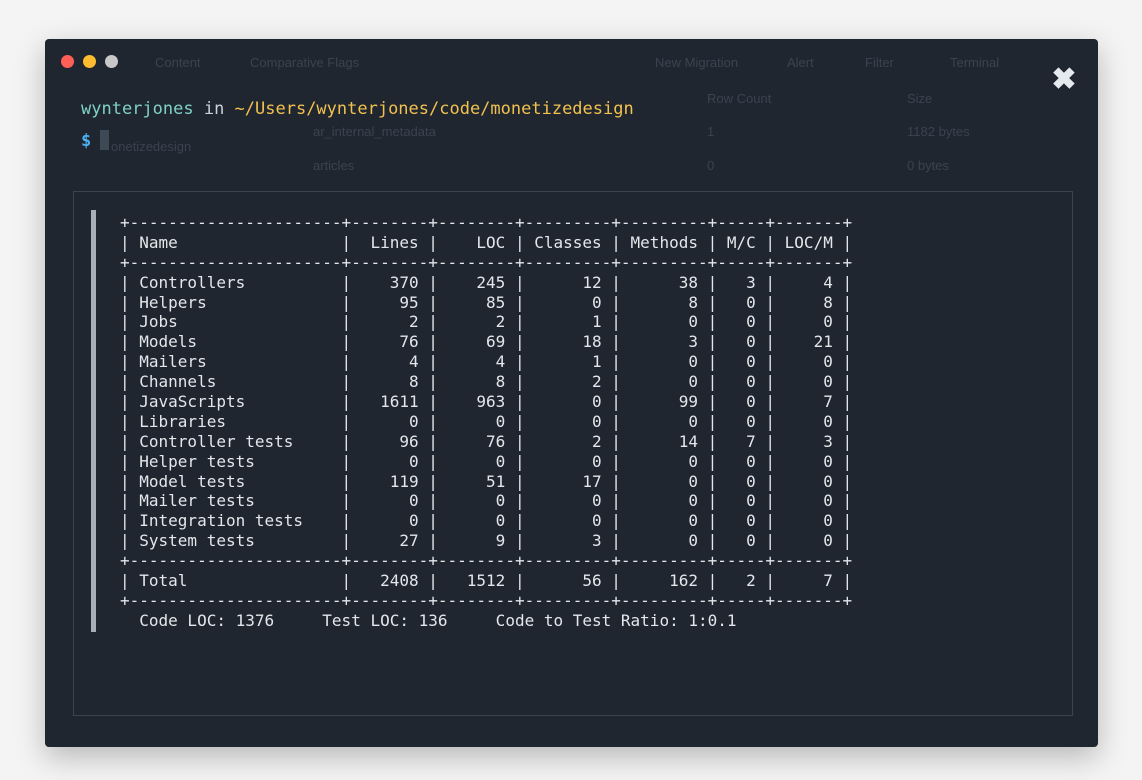 The image size is (1142, 780). I want to click on output-line: | Libraries | 0 | 0 | 0 | 0 | 0 | 0 |, so click(486, 421).